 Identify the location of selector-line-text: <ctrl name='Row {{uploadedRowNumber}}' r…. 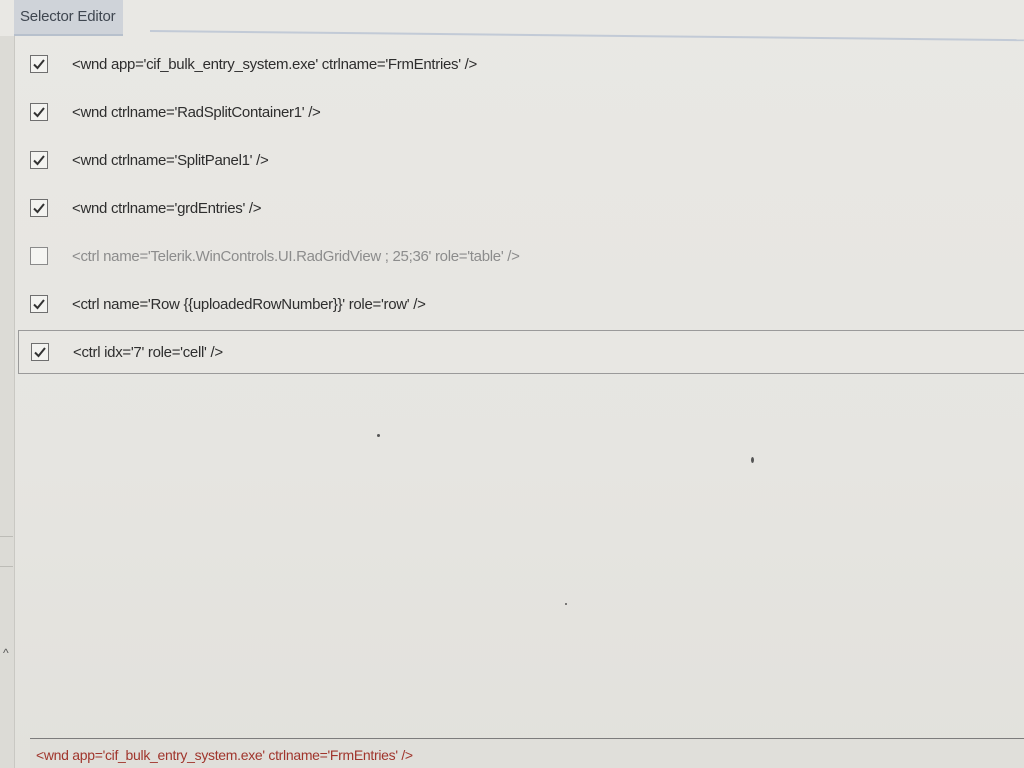
(249, 304).